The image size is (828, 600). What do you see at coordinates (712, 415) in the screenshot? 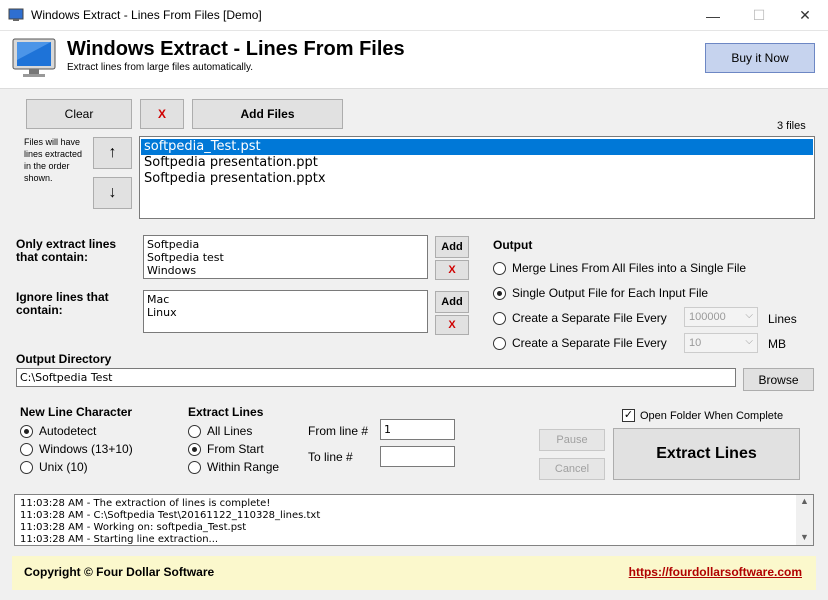
I see `open-folder-label: Open Folder When Complete` at bounding box center [712, 415].